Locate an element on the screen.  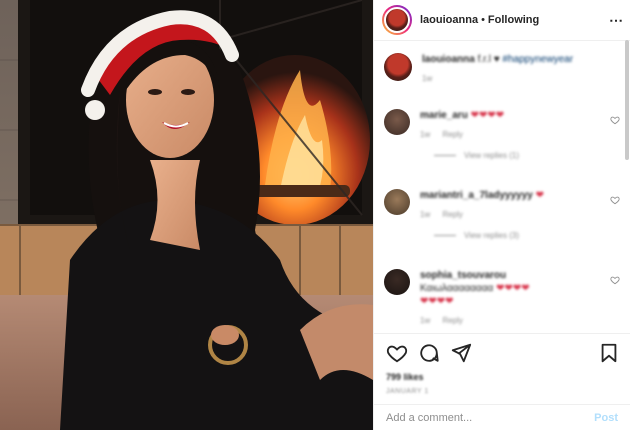
comment-text: sophia_tsouvarou Καιωλαααααααα ❤❤❤❤ ❤❤❤❤ is located at coordinates (515, 288).